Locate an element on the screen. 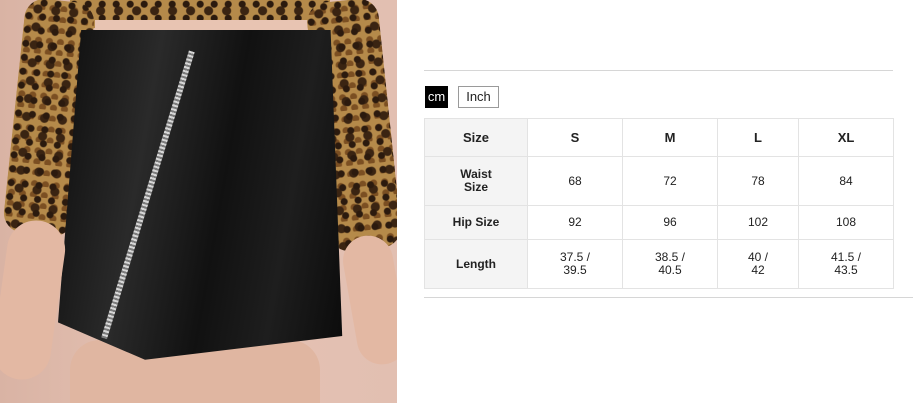 This screenshot has width=918, height=403. divider-bottom is located at coordinates (668, 297).